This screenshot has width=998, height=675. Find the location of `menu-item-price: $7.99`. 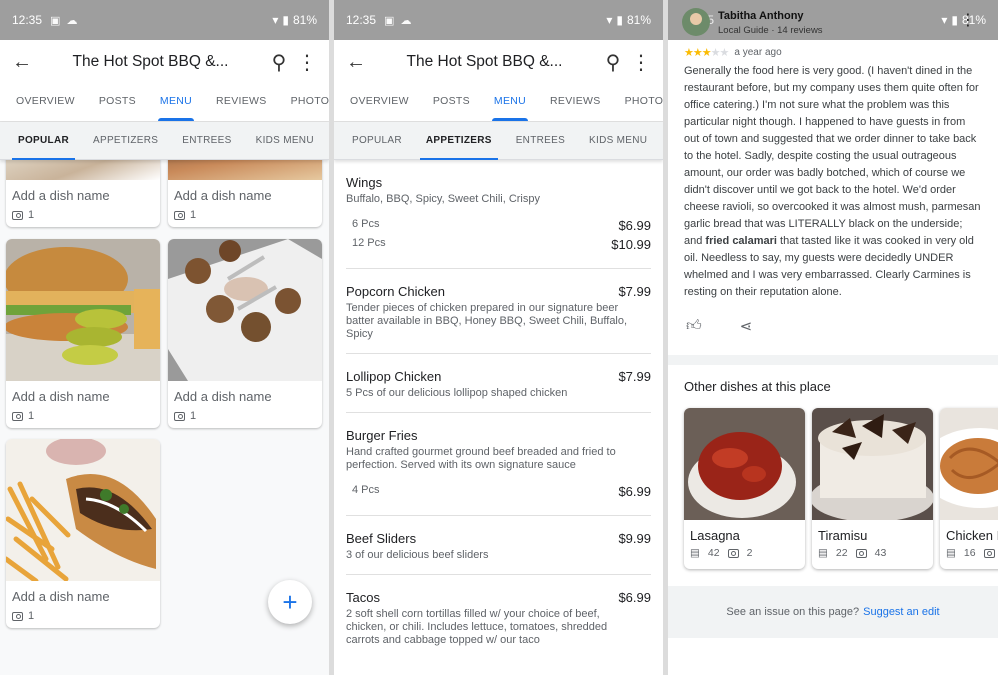

menu-item-price: $7.99 is located at coordinates (634, 291).